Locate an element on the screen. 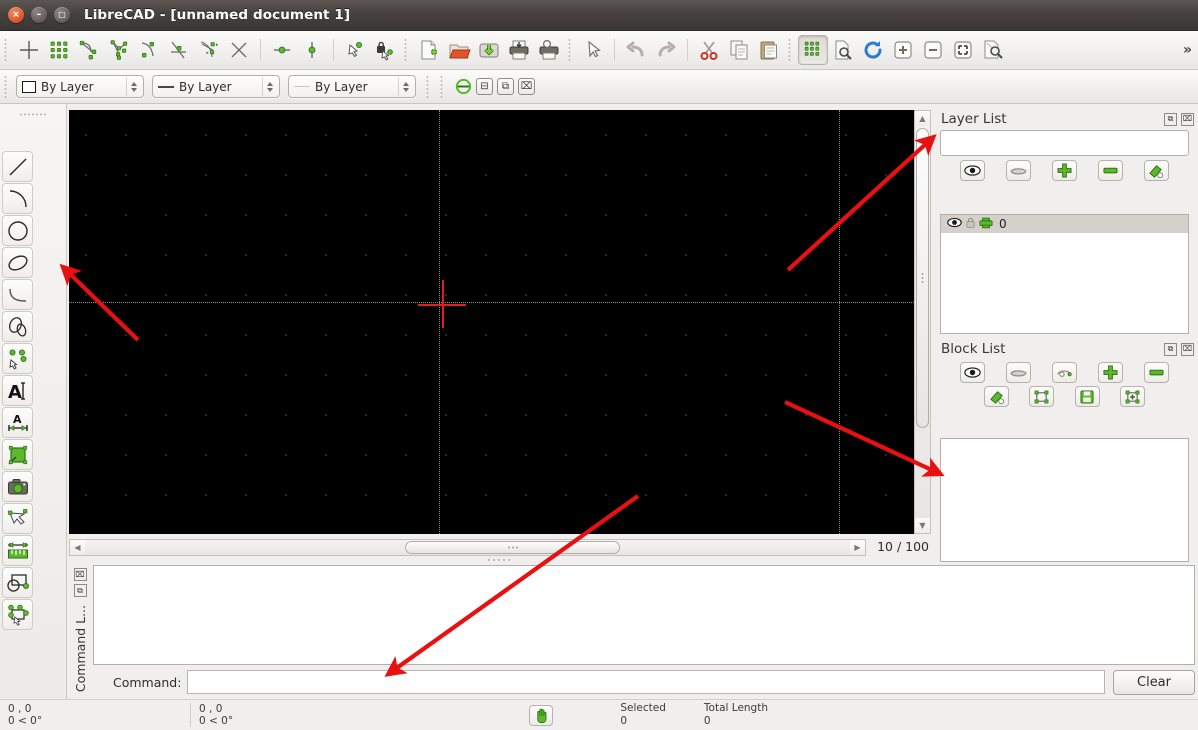 The width and height of the screenshot is (1198, 730). add-layer-icon is located at coordinates (1064, 170).